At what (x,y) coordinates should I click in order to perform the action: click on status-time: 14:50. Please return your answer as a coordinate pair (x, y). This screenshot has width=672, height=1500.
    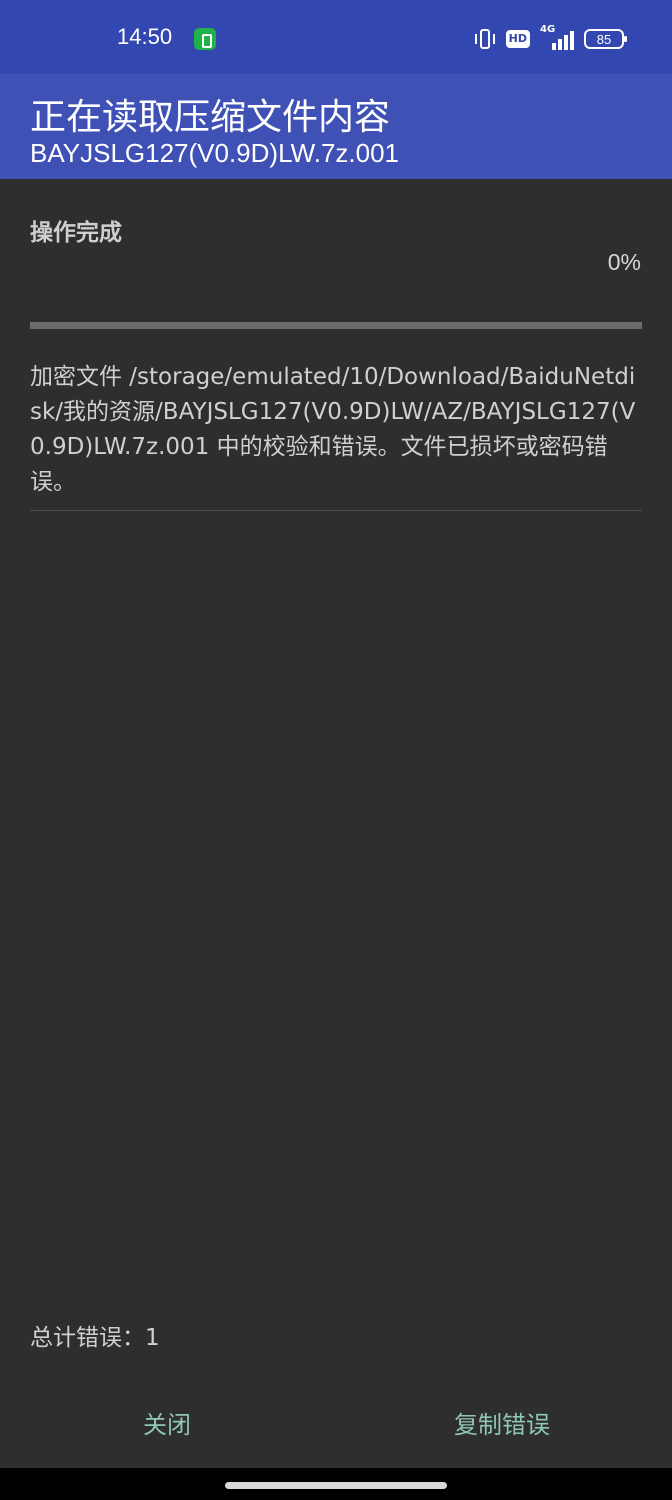
    Looking at the image, I should click on (145, 36).